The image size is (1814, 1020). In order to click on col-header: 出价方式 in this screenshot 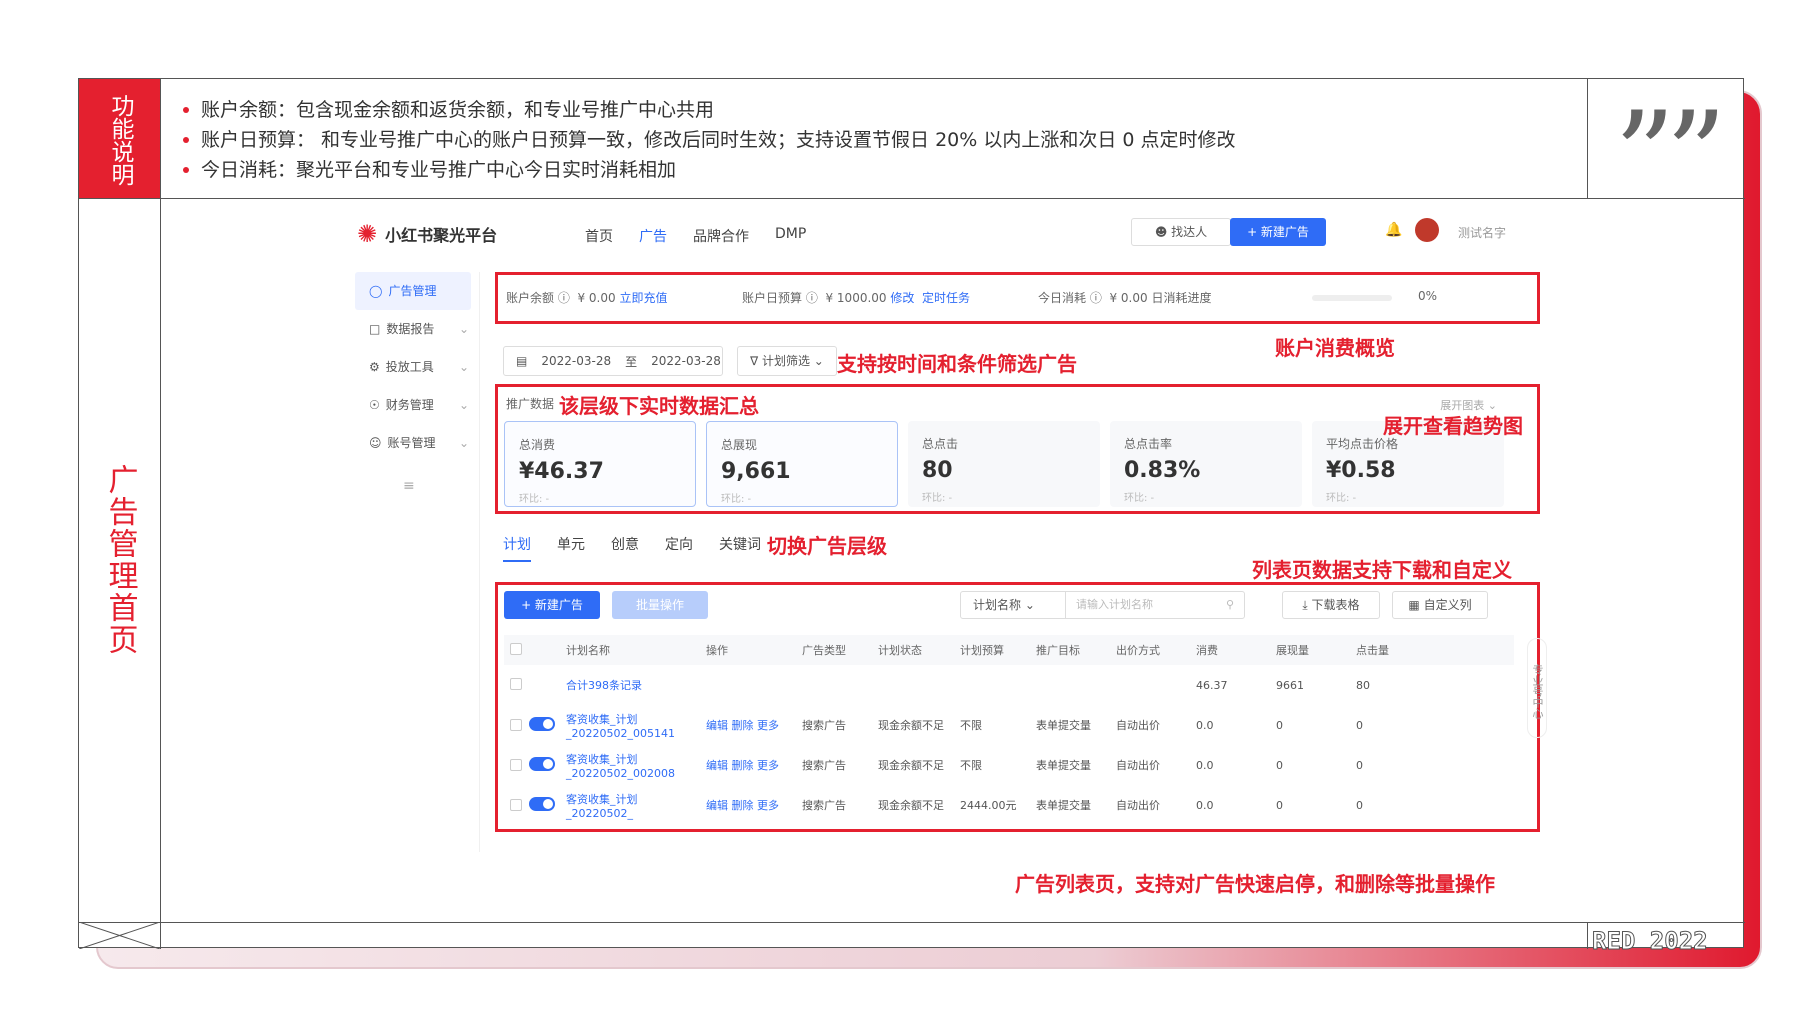, I will do `click(1150, 650)`.